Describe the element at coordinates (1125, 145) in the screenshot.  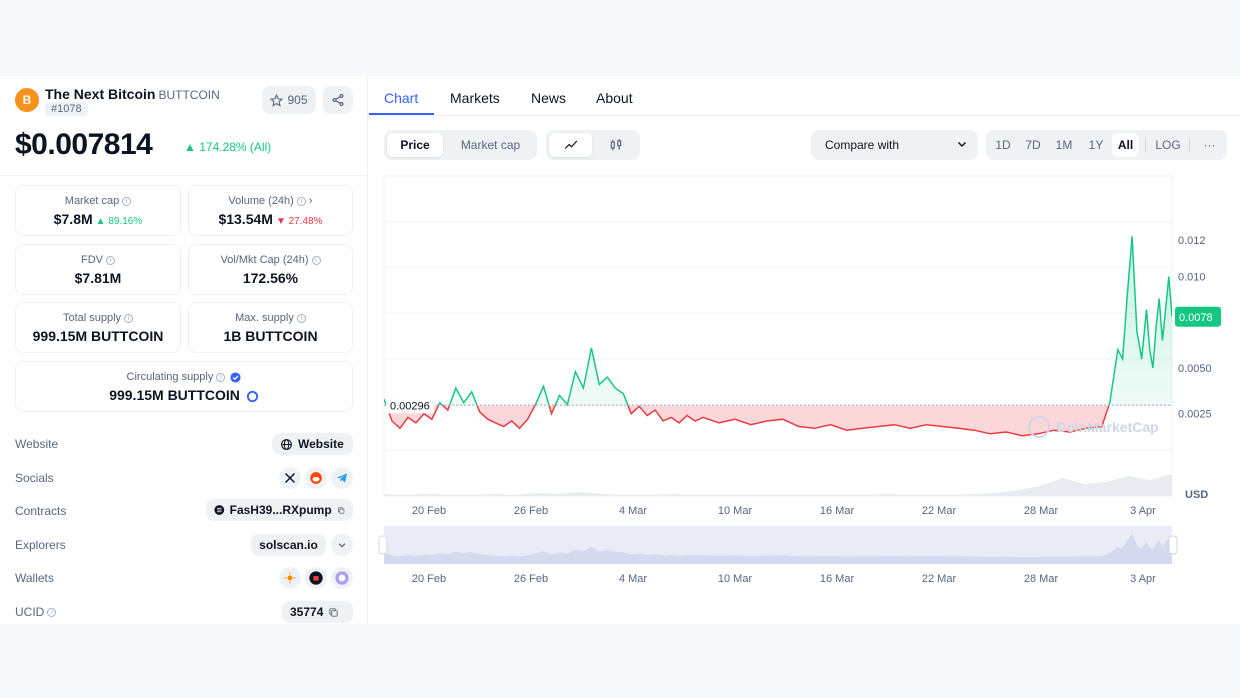
I see `range-all: All` at that location.